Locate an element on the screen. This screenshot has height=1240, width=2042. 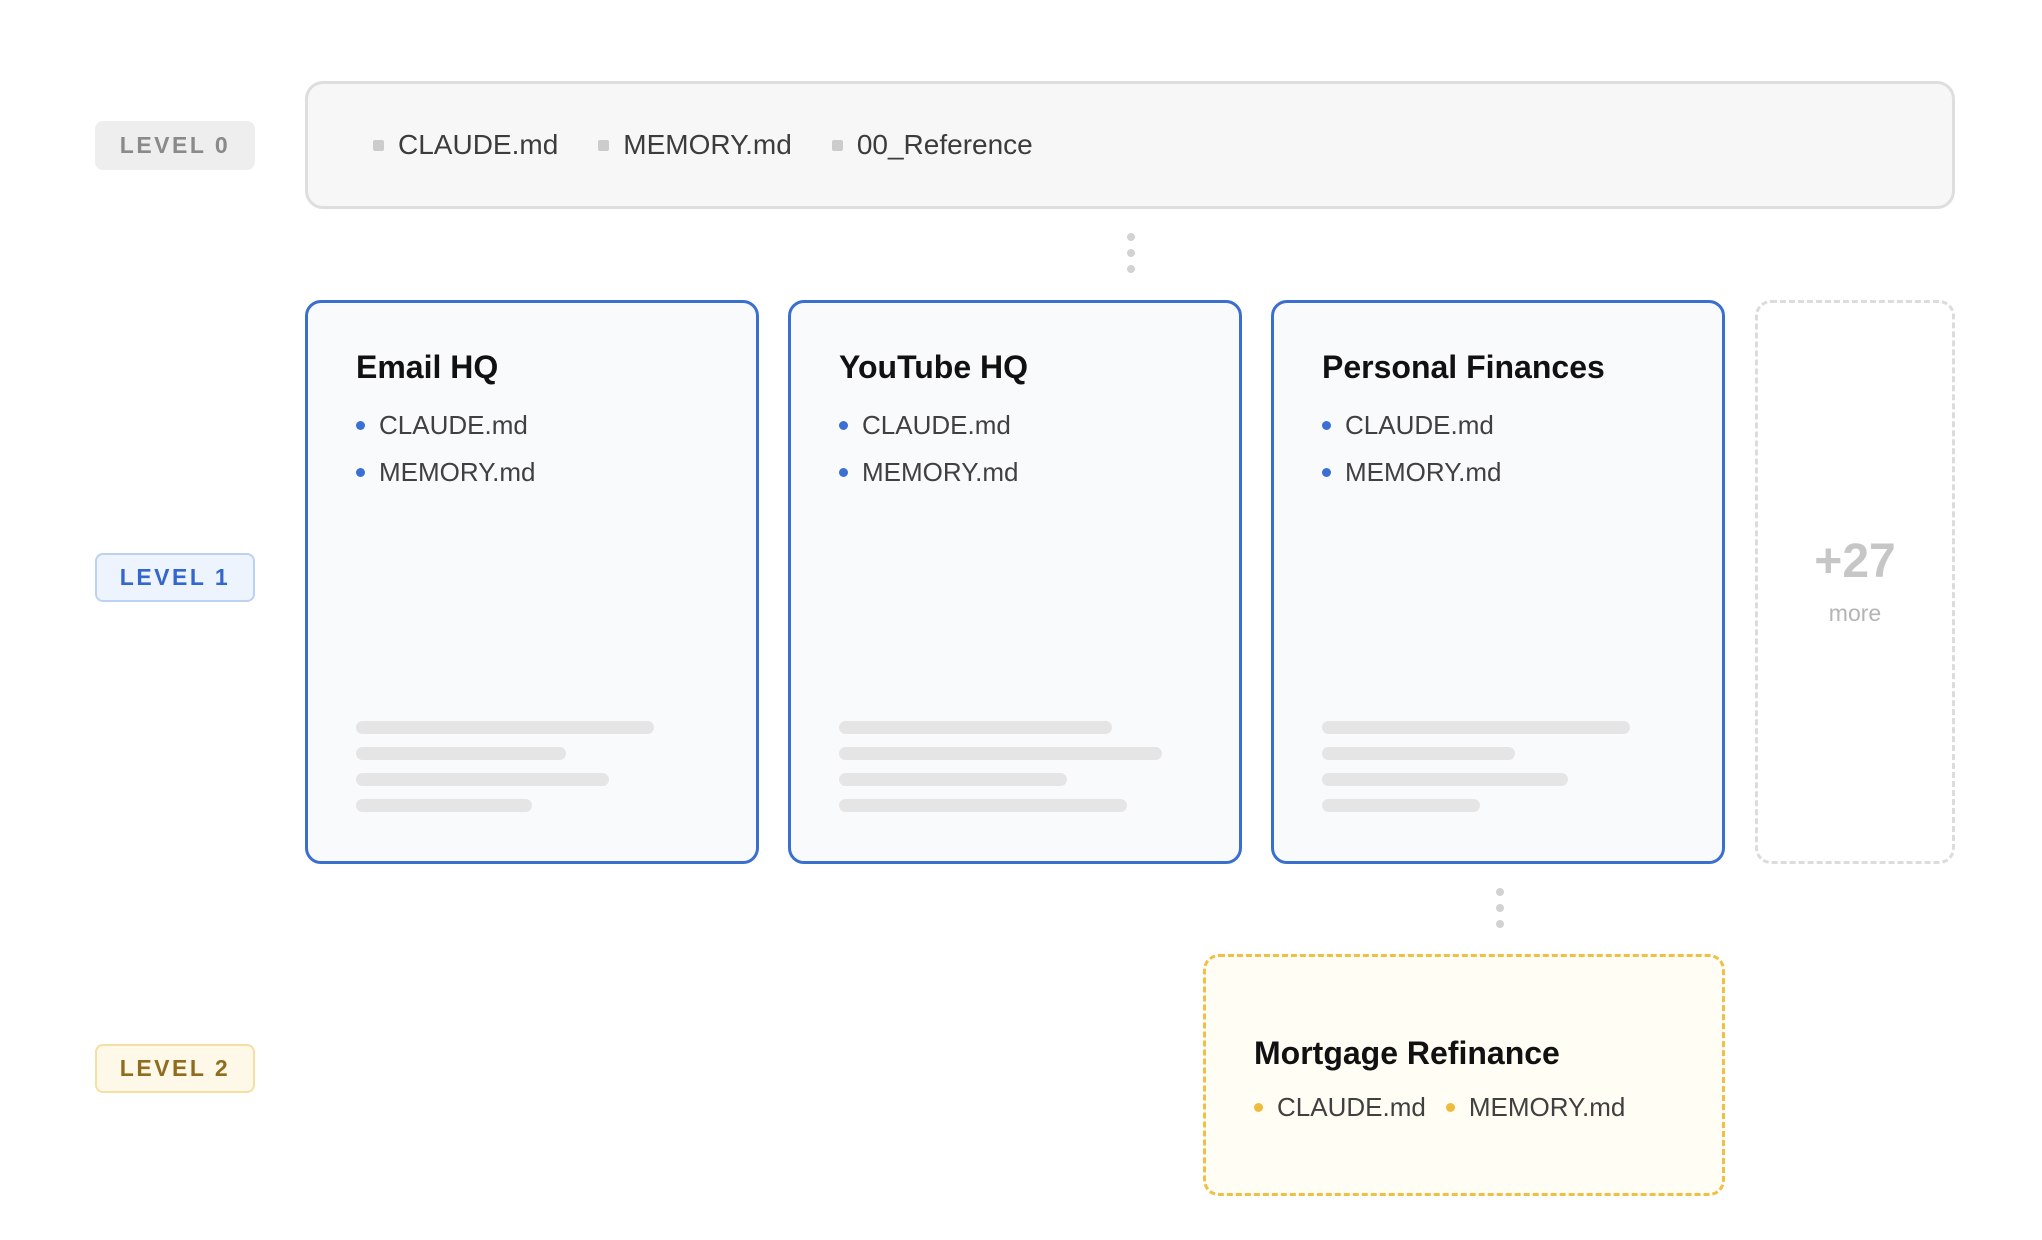
level-2-badge: LEVEL 2 is located at coordinates (175, 1068).